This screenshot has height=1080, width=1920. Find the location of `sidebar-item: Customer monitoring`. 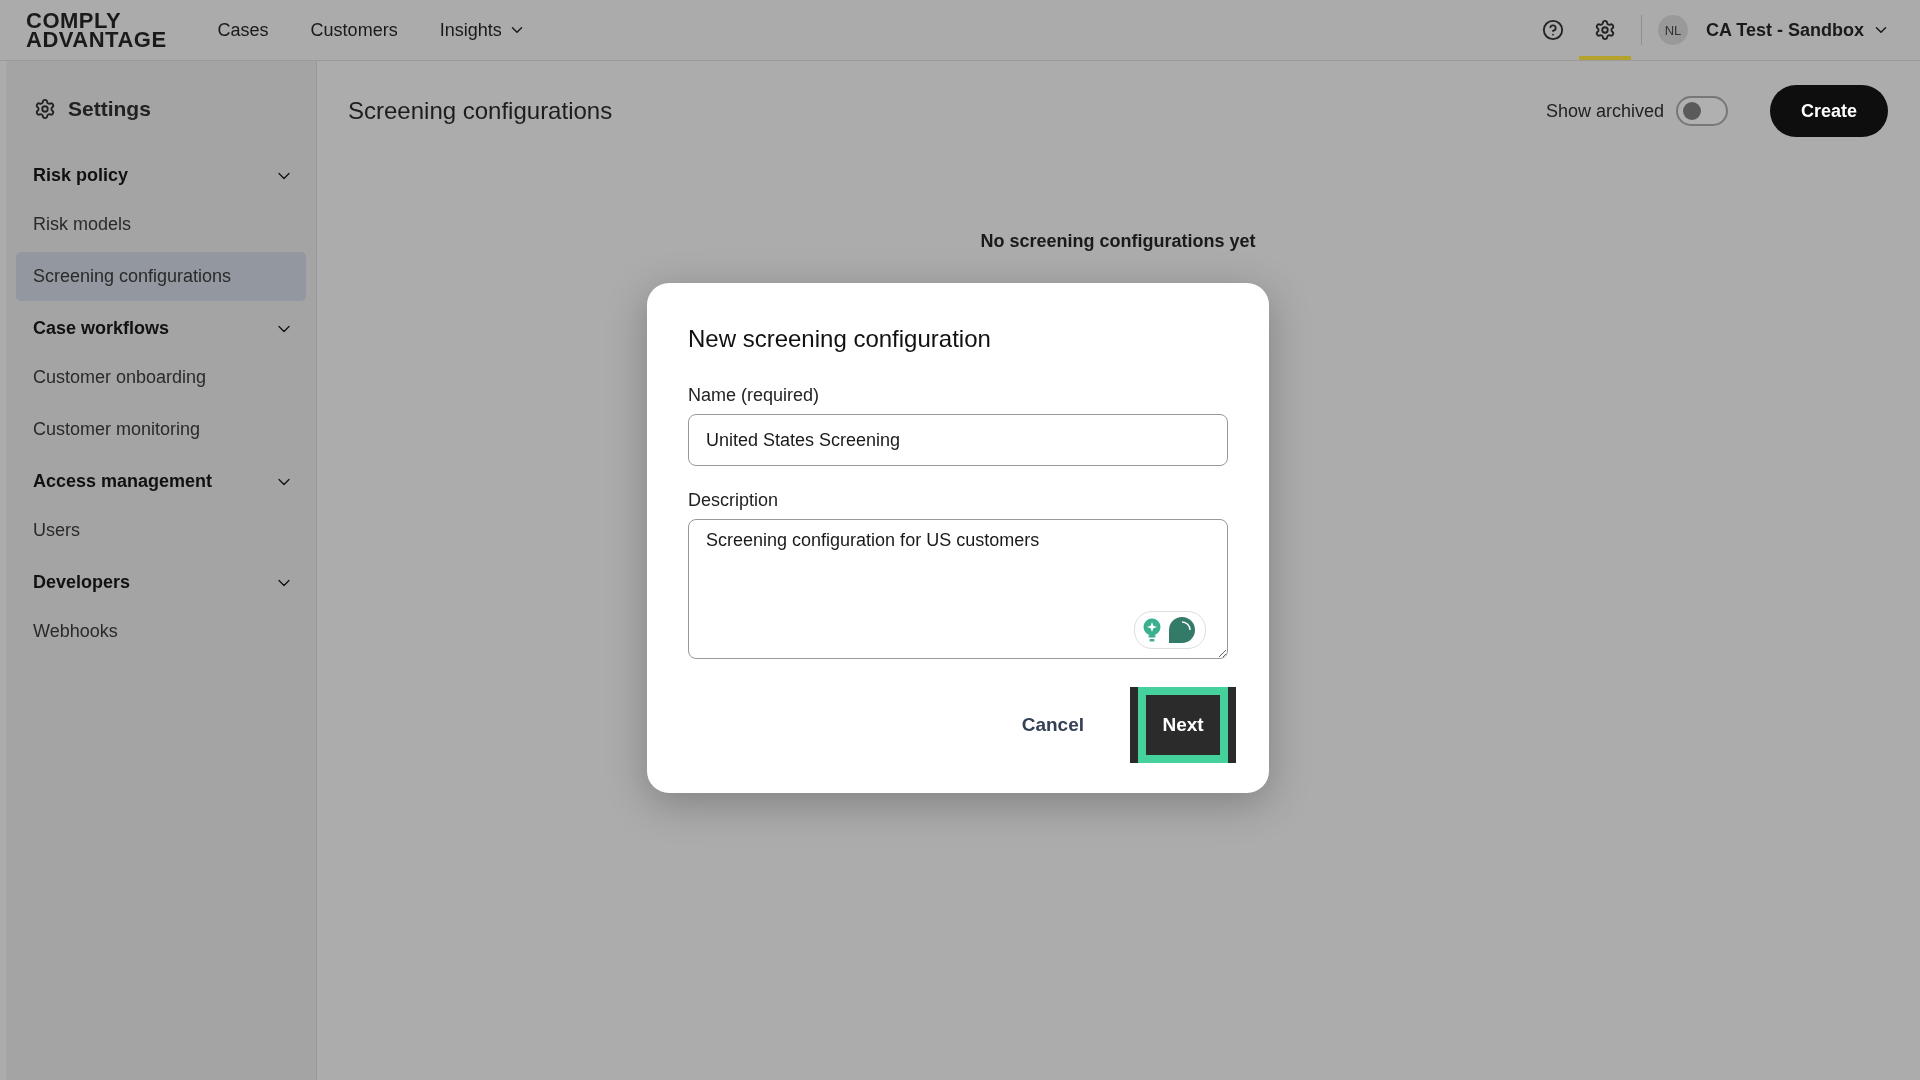

sidebar-item: Customer monitoring is located at coordinates (161, 429).